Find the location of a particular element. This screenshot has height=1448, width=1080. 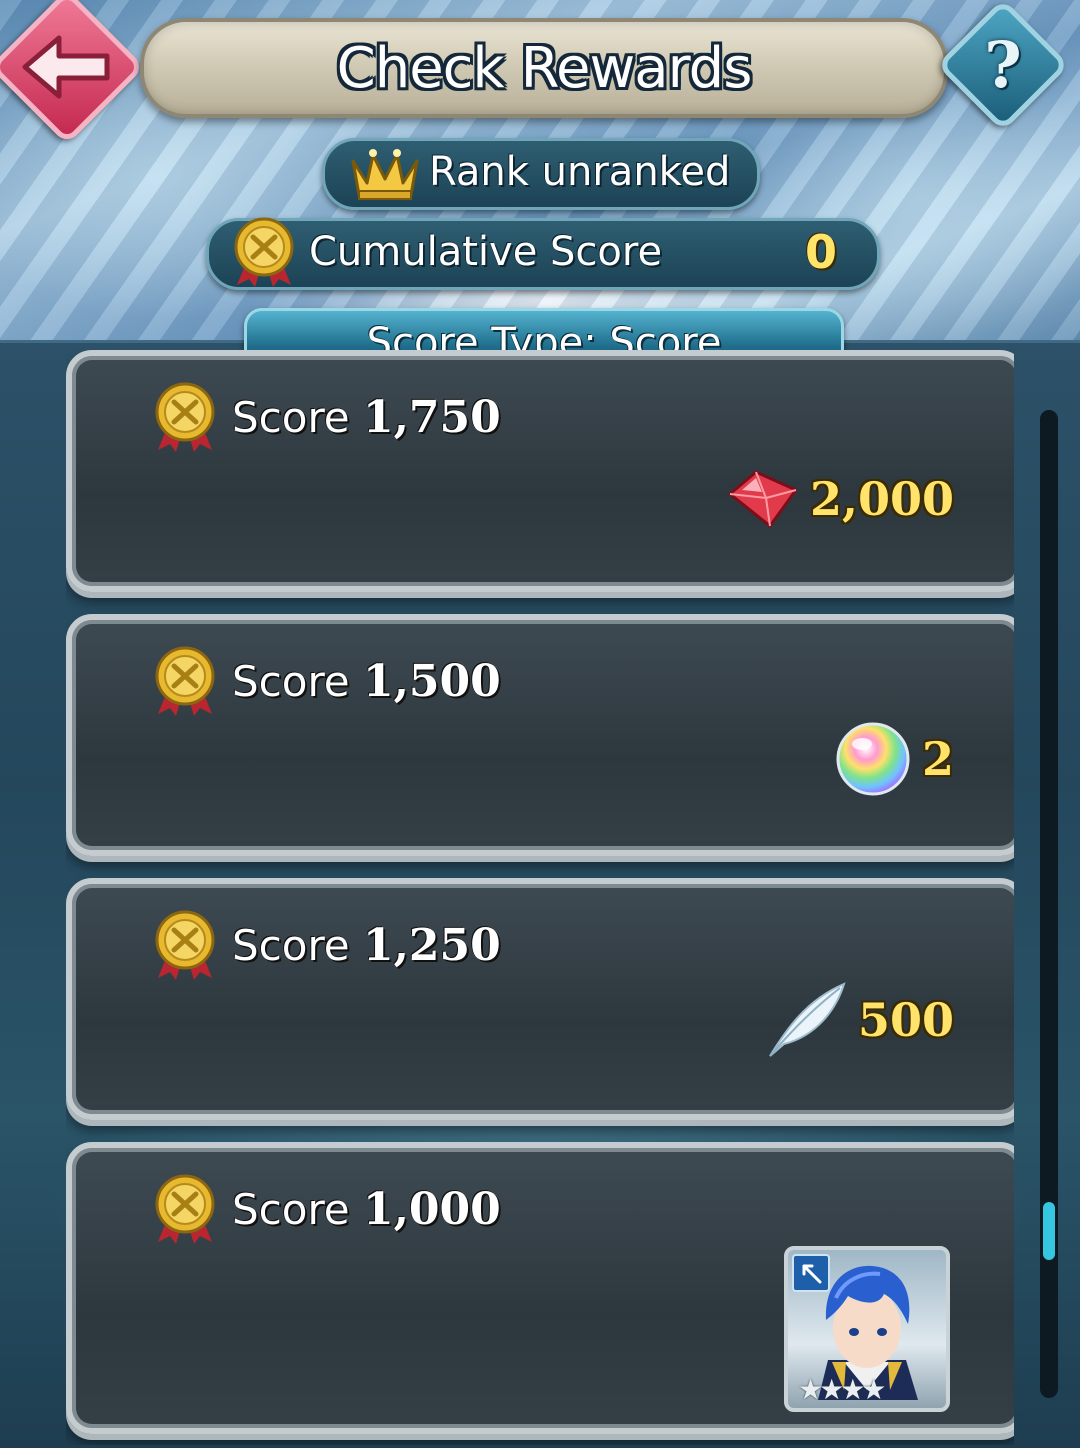

reward-threshold: Score 1,000 is located at coordinates (366, 1209).